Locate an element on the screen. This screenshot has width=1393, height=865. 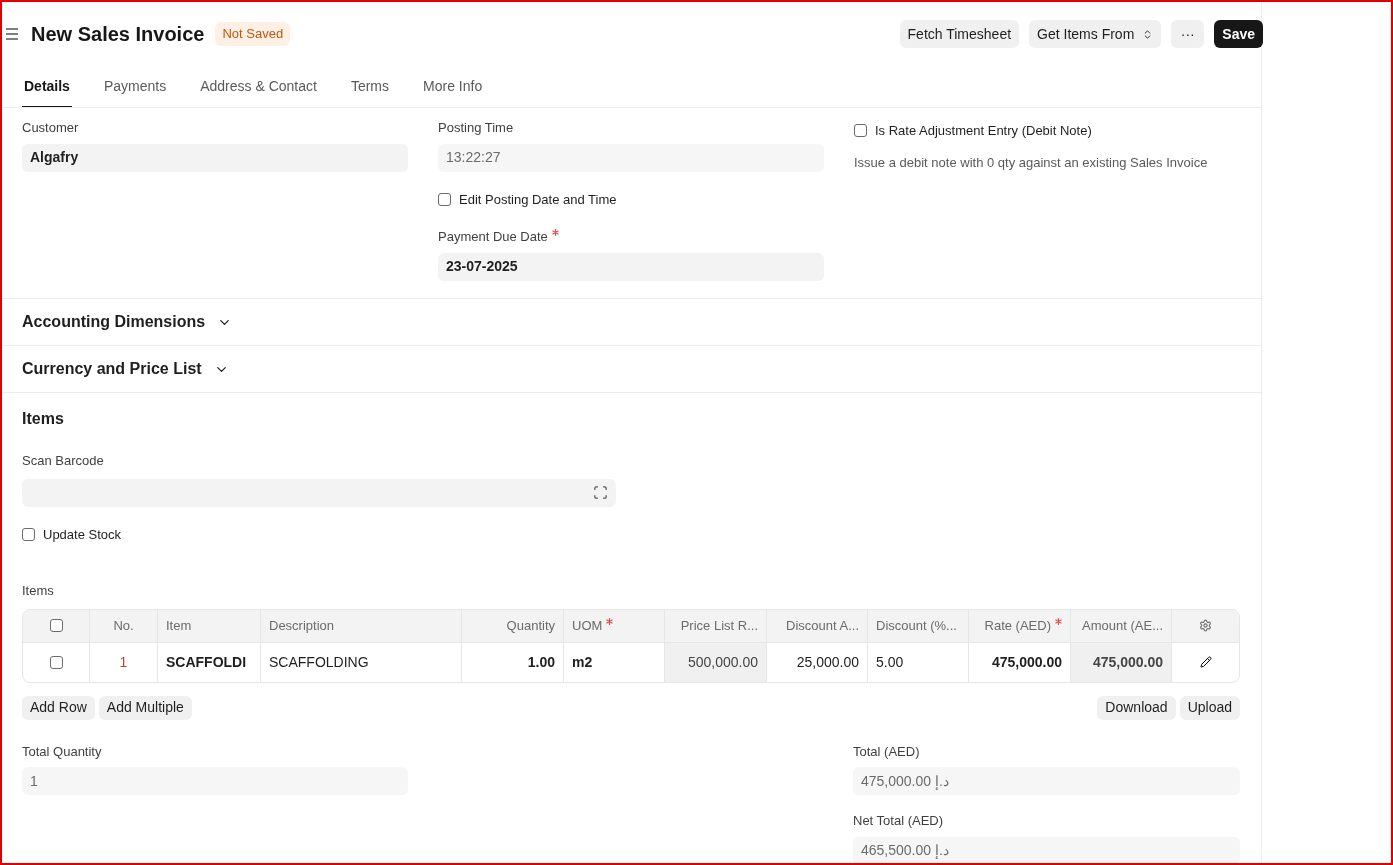
field-label: Total Quantity is located at coordinates (62, 751).